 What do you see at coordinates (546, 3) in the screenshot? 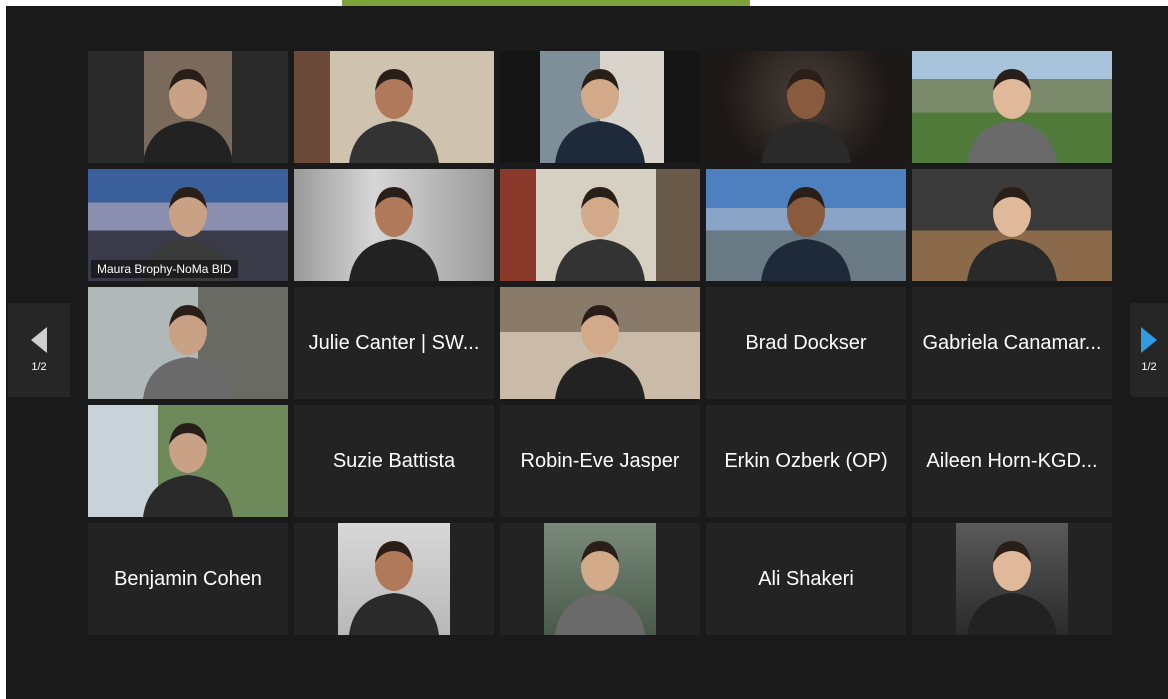
I see `top-indicator-bar` at bounding box center [546, 3].